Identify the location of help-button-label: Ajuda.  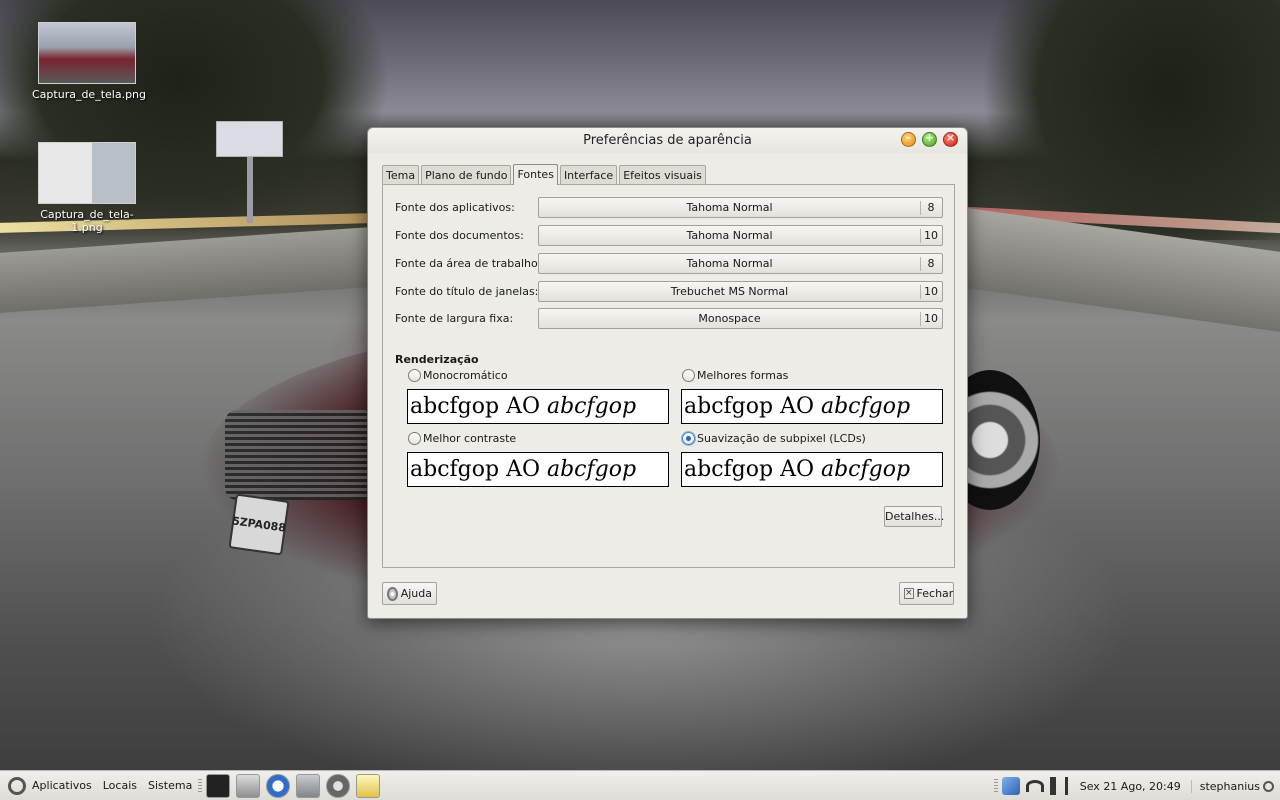
(416, 593).